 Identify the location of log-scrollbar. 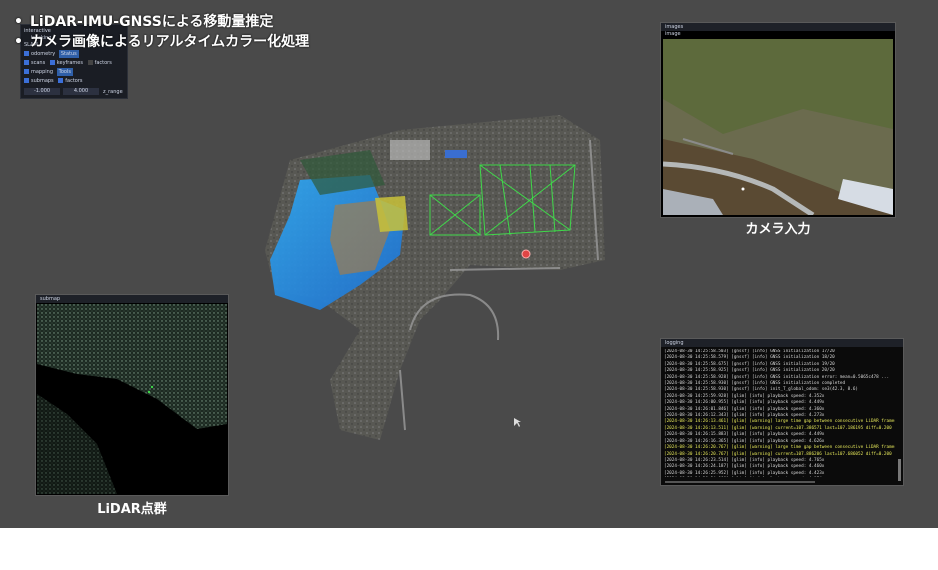
(899, 470).